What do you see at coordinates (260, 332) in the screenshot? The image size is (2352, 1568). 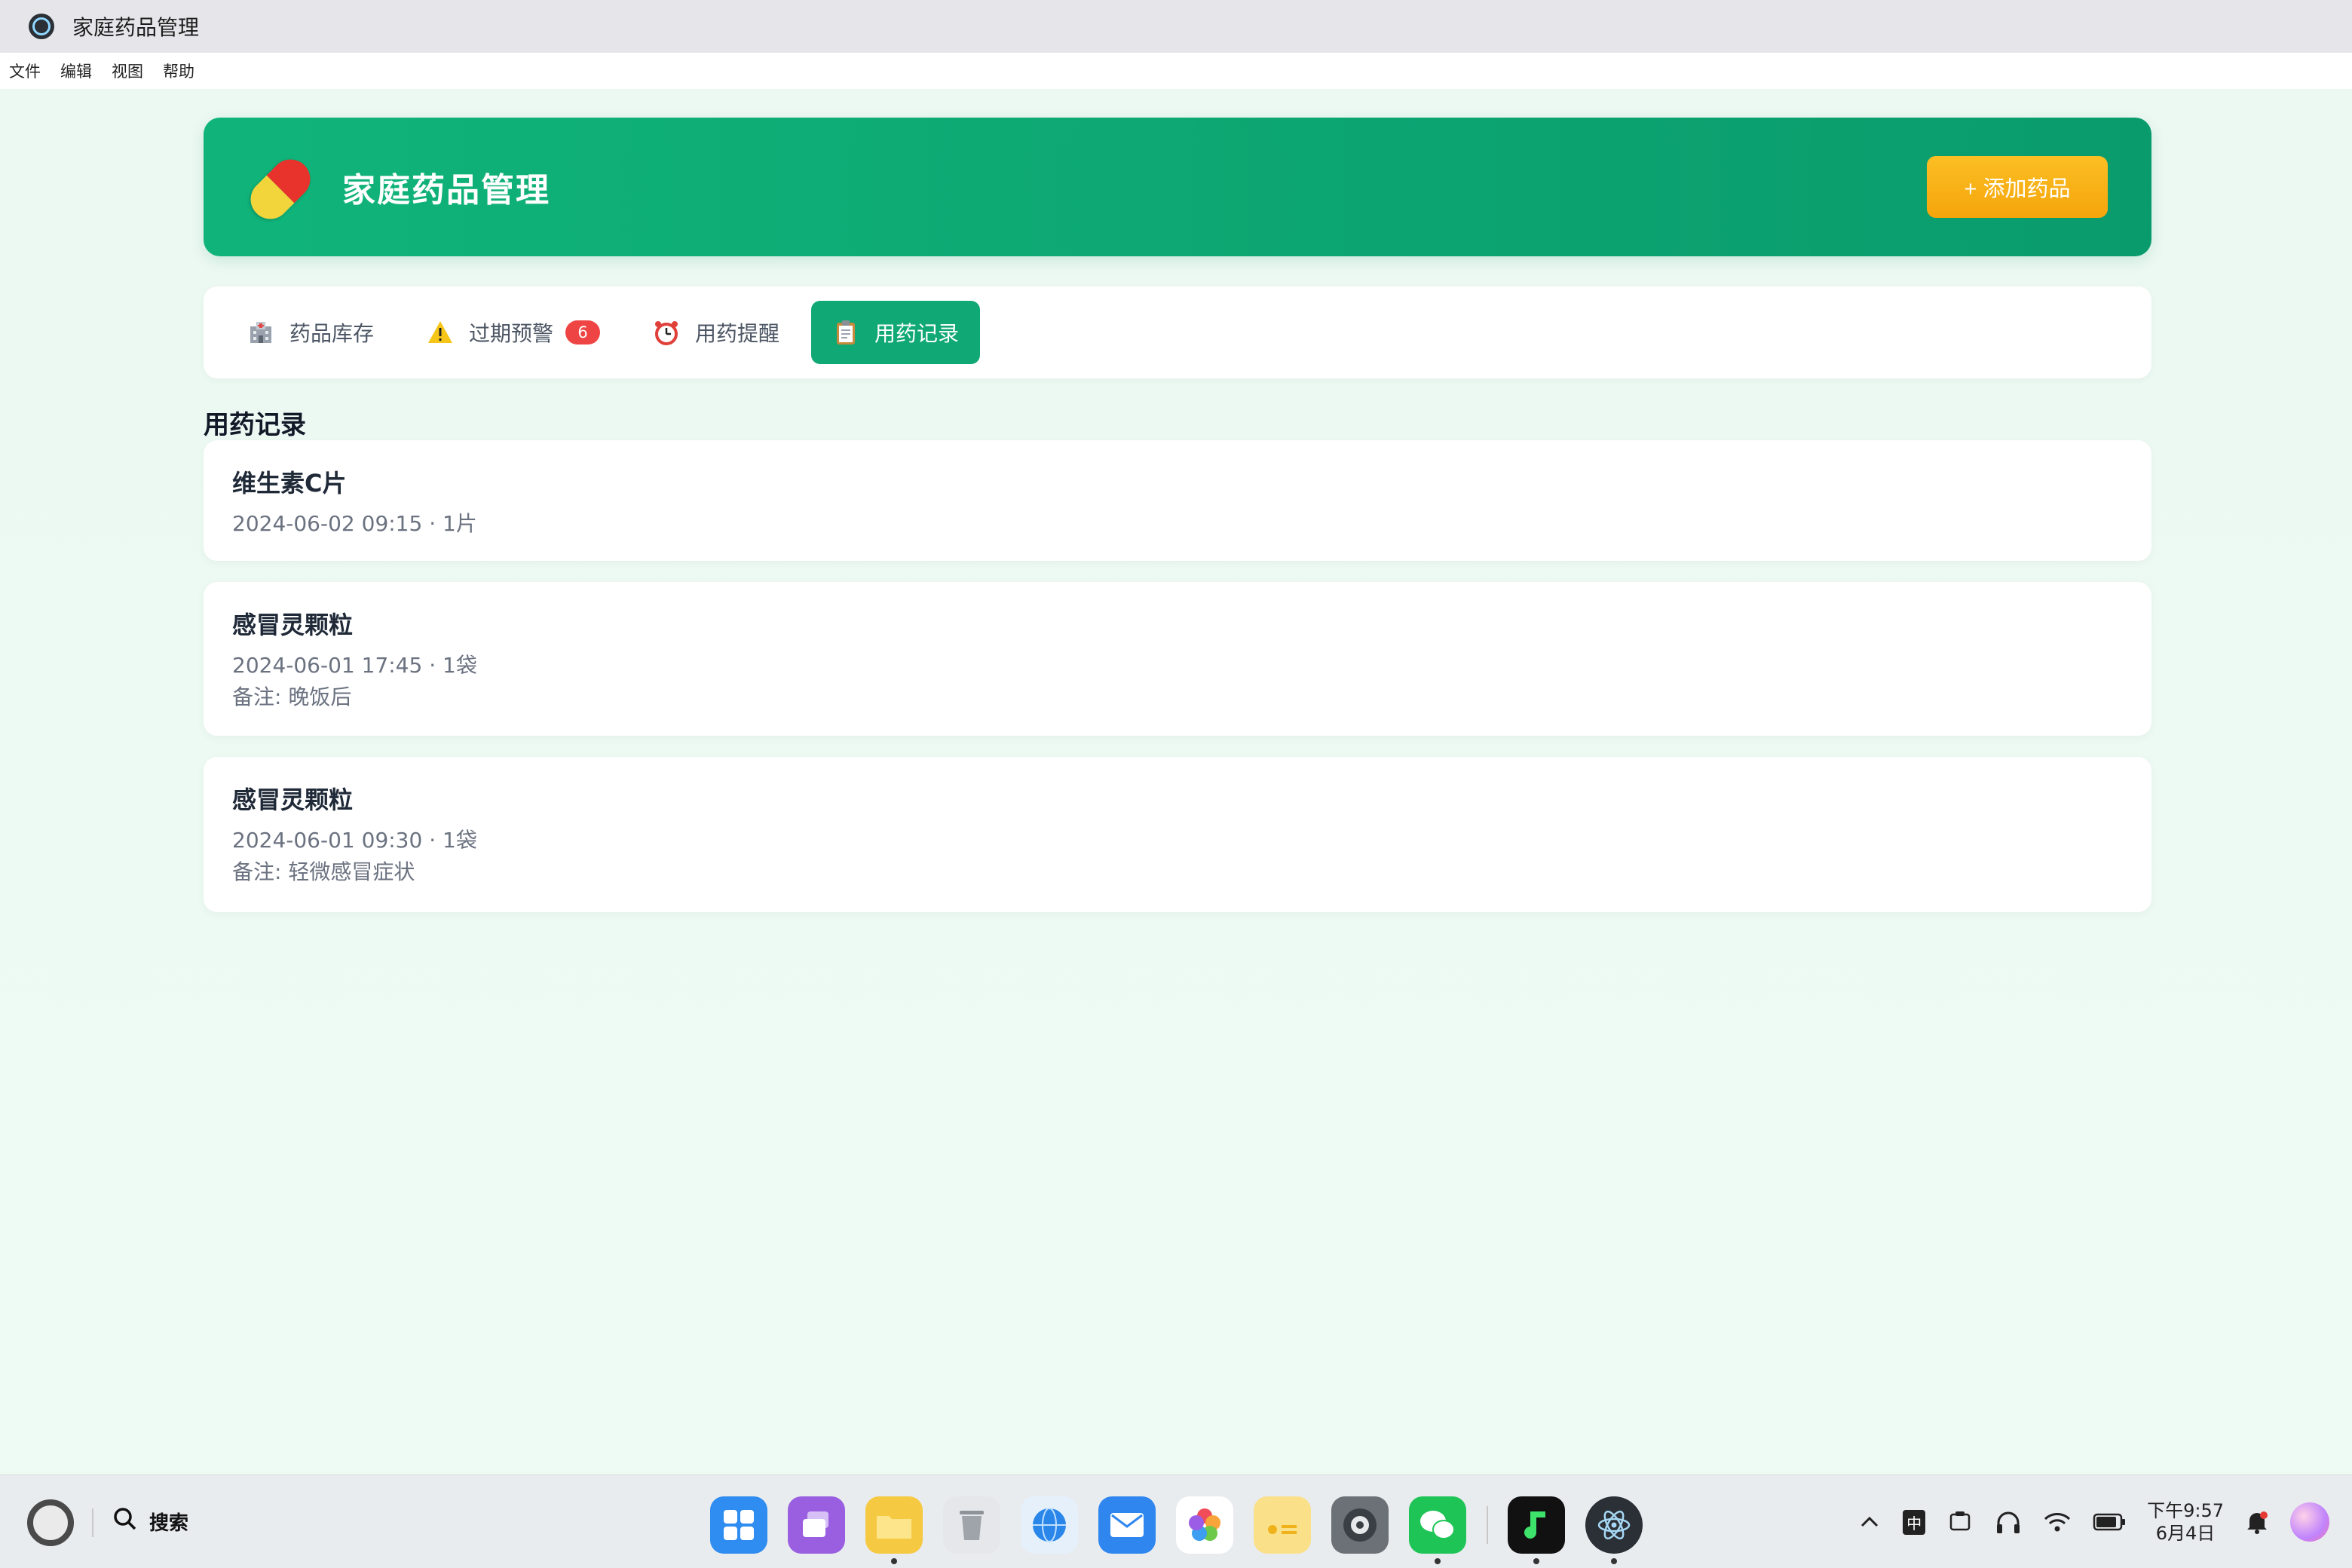 I see `hospital-icon` at bounding box center [260, 332].